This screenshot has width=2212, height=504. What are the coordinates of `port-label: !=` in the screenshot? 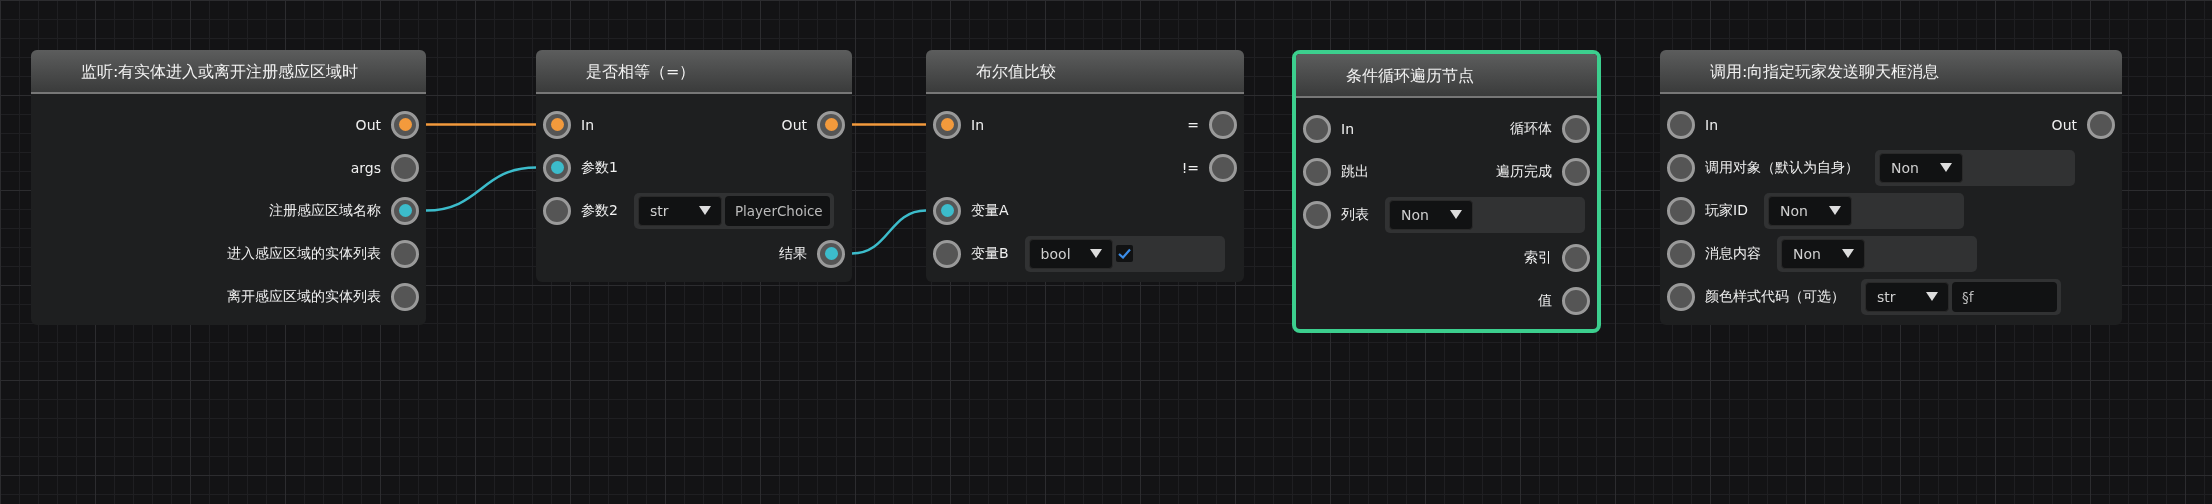 It's located at (1190, 167).